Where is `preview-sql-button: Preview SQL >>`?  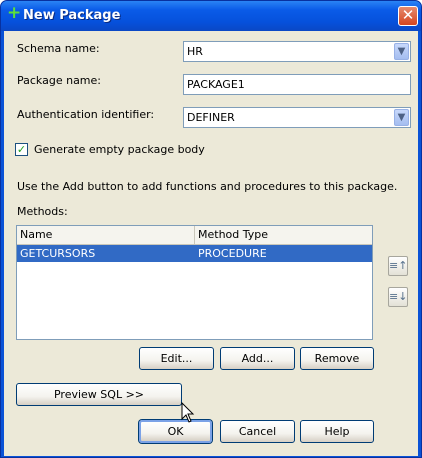
preview-sql-button: Preview SQL >> is located at coordinates (99, 394).